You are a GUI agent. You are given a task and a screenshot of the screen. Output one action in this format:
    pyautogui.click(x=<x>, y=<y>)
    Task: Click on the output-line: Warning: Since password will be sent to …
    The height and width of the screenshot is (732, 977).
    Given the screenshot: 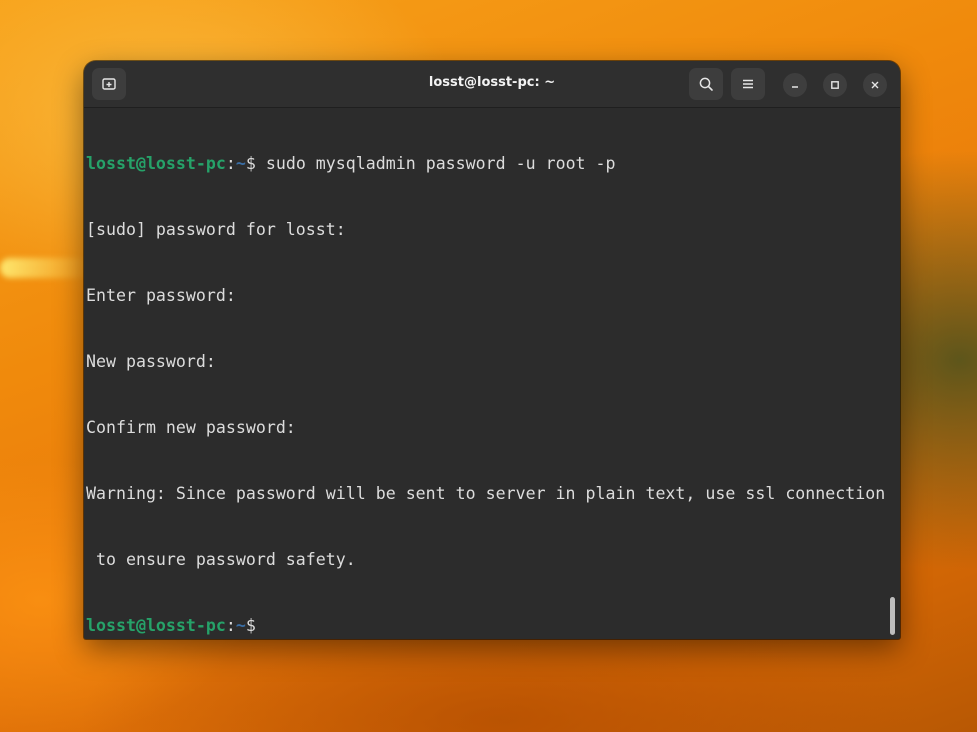 What is the action you would take?
    pyautogui.click(x=486, y=493)
    